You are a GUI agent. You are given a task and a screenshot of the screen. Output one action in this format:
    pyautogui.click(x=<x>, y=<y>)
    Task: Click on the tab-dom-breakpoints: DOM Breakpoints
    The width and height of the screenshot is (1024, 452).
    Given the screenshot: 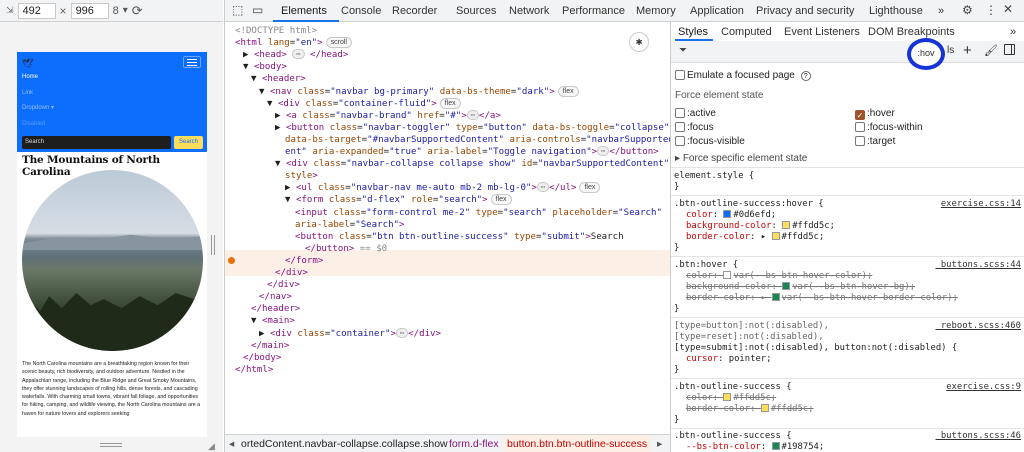 What is the action you would take?
    pyautogui.click(x=911, y=32)
    